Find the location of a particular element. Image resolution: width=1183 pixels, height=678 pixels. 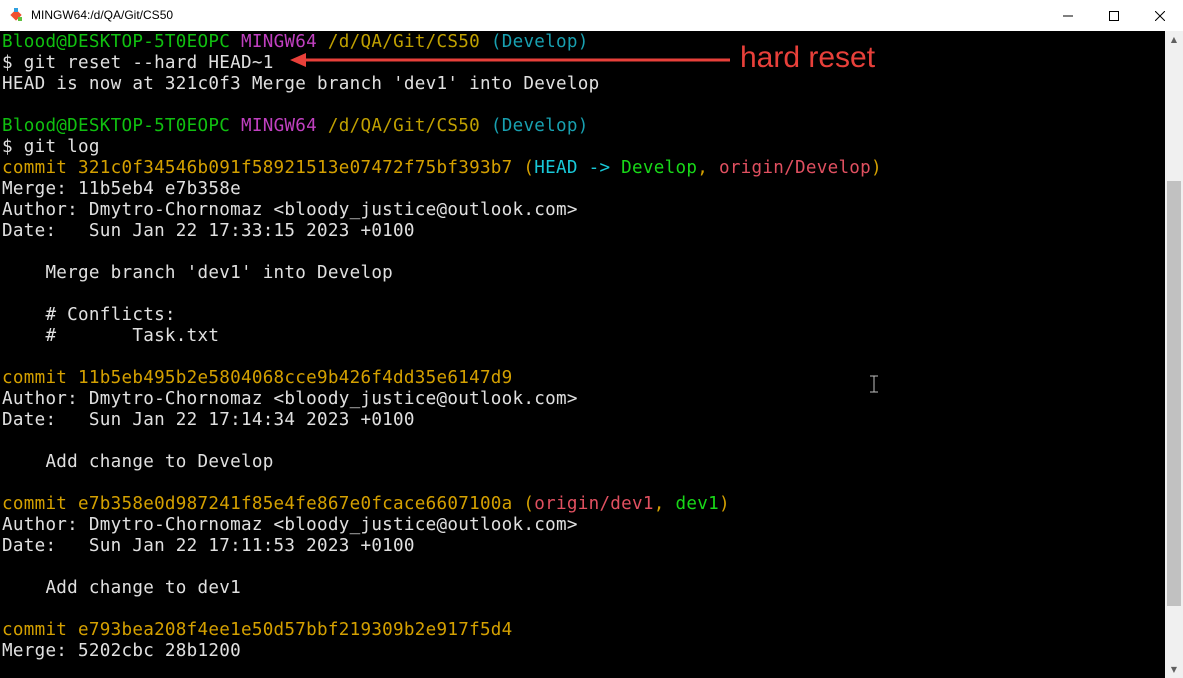

annotation-arrow-icon is located at coordinates (510, 60).